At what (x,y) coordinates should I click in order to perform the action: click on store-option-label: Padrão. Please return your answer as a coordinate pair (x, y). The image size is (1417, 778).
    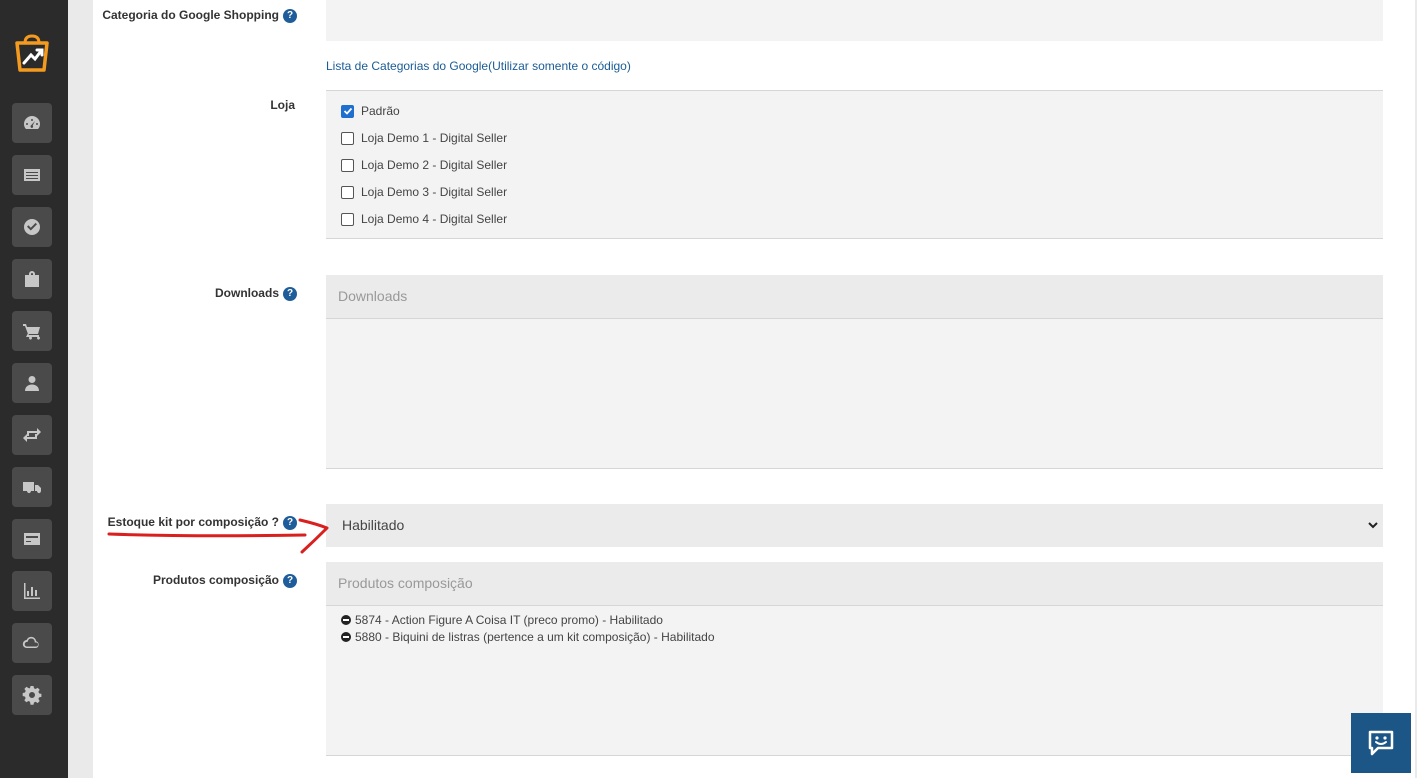
    Looking at the image, I should click on (380, 111).